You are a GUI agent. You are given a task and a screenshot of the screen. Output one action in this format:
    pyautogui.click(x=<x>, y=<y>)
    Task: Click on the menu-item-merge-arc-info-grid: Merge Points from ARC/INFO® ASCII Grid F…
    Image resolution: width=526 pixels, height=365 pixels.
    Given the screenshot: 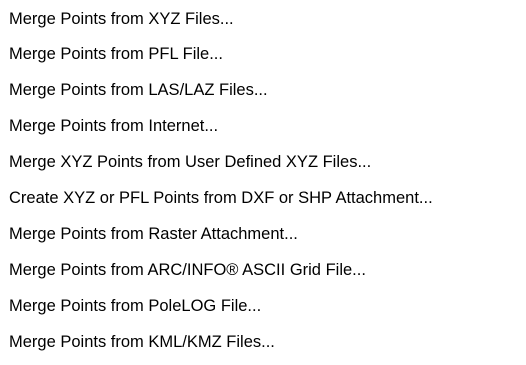 What is the action you would take?
    pyautogui.click(x=263, y=270)
    